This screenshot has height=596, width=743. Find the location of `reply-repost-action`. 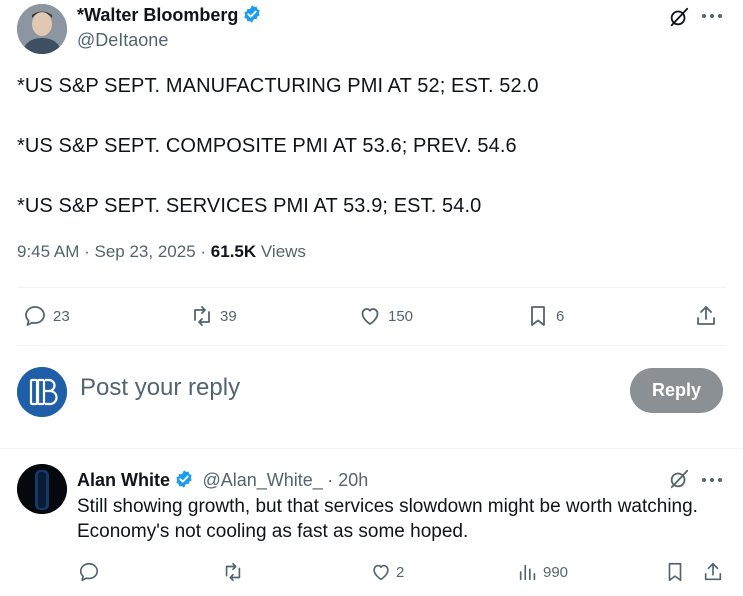

reply-repost-action is located at coordinates (233, 572).